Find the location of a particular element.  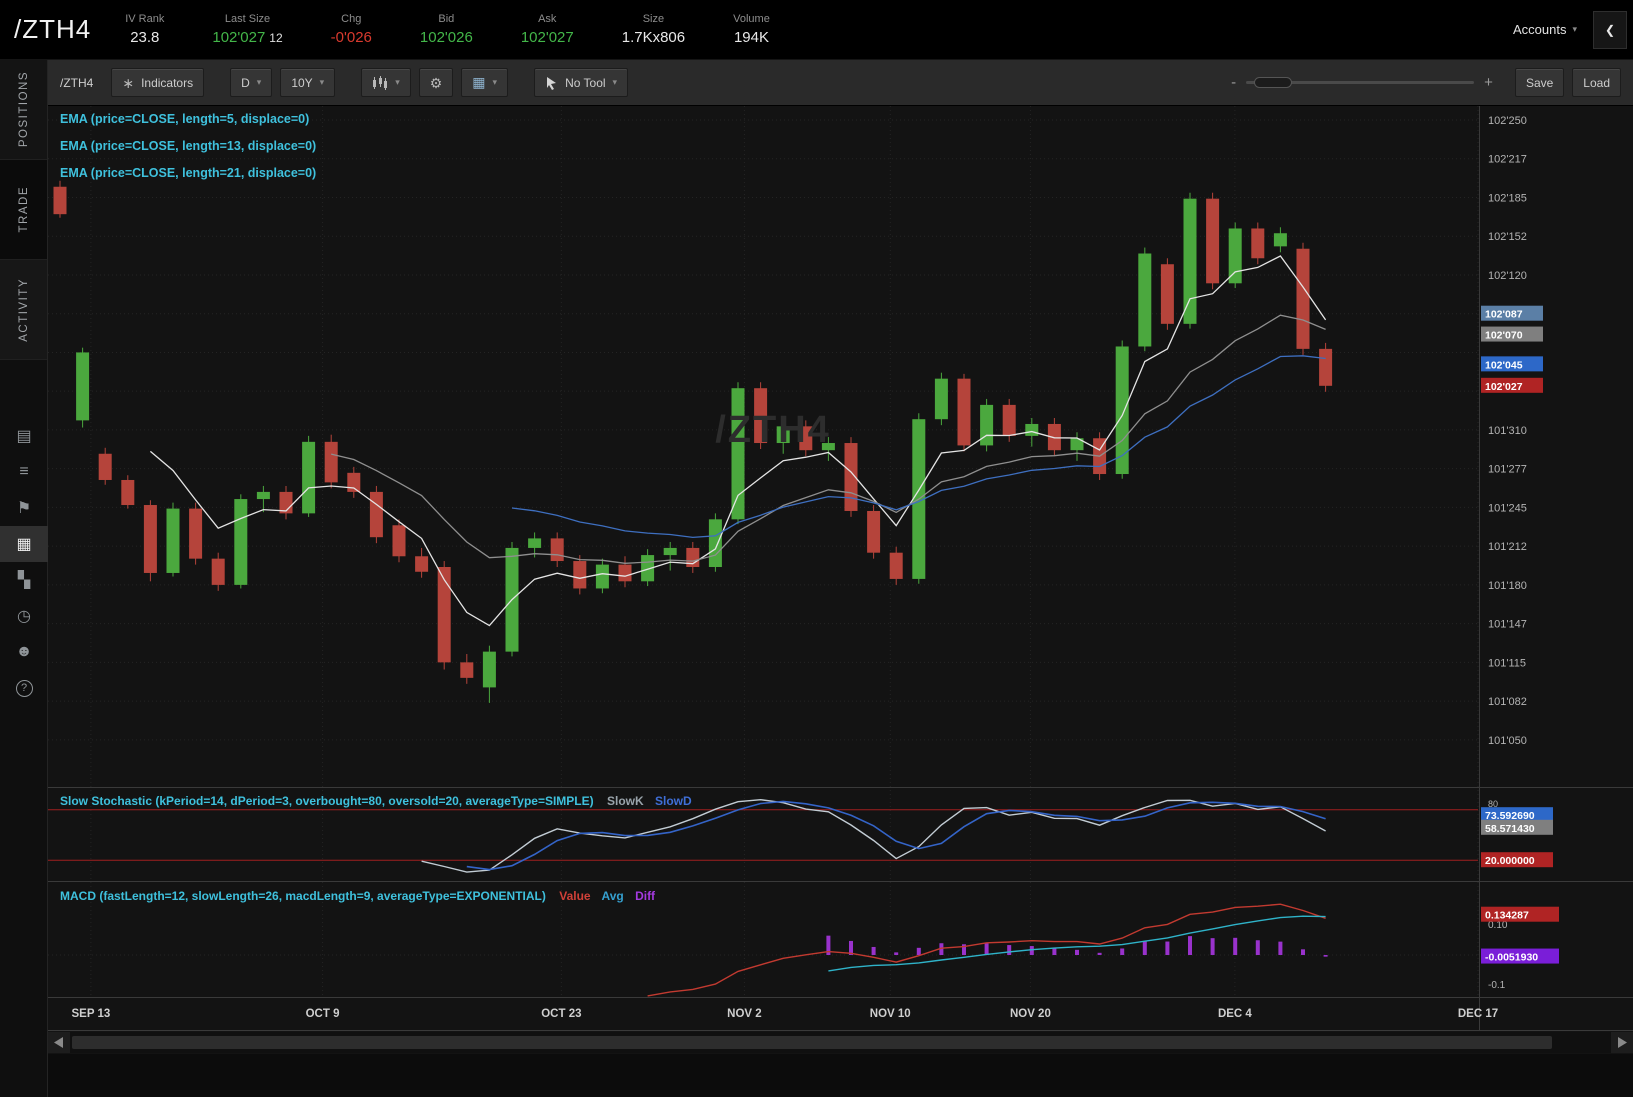

svg-text: 102'027 is located at coordinates (1504, 387).